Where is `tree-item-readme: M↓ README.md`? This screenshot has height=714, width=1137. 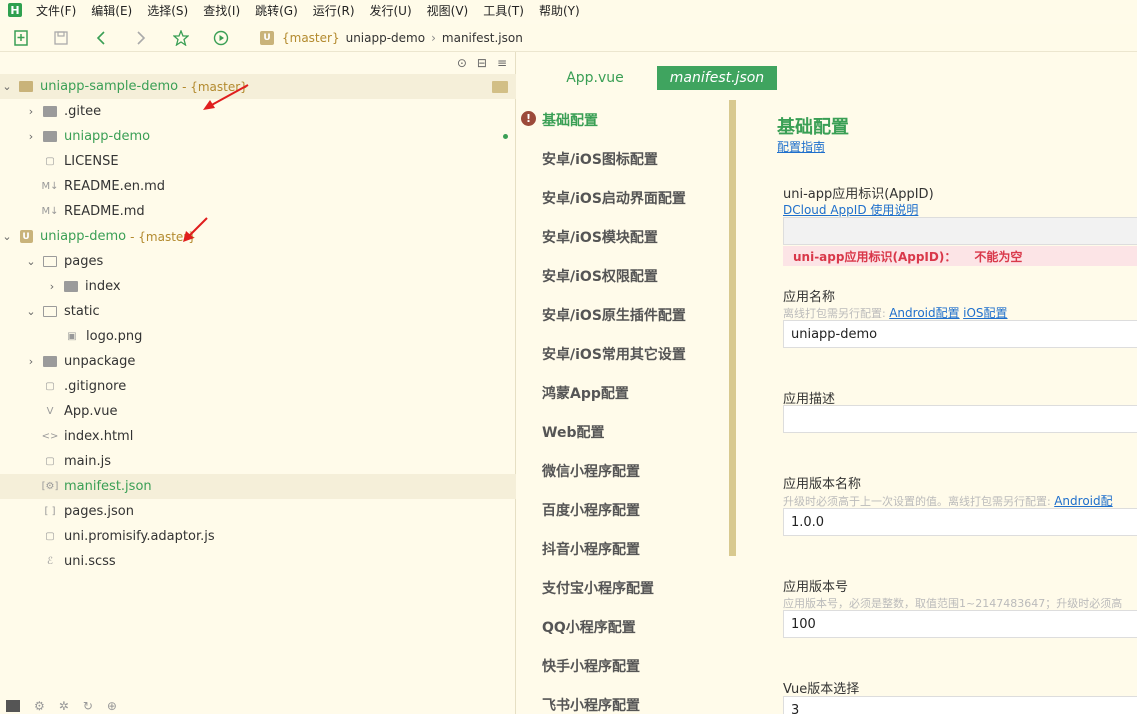
tree-item-readme: M↓ README.md is located at coordinates (258, 211).